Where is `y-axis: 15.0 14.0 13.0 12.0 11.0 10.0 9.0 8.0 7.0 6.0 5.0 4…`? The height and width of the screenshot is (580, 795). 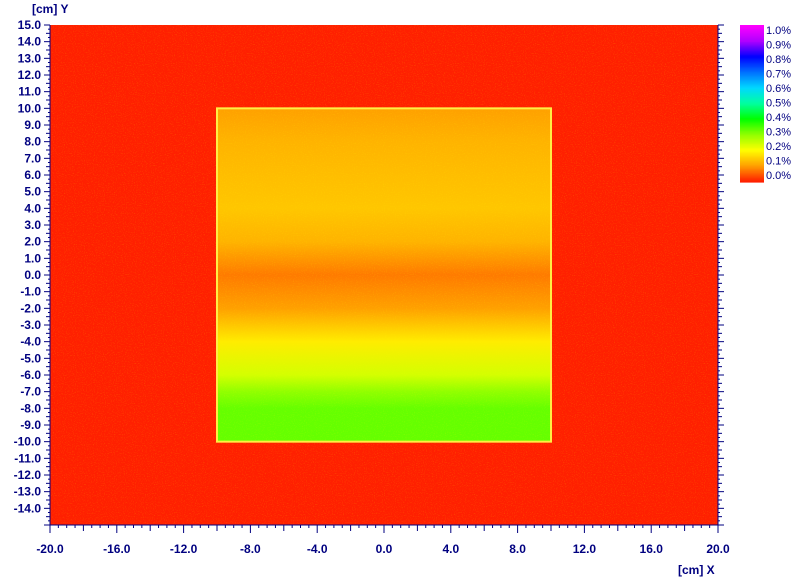 y-axis: 15.0 14.0 13.0 12.0 11.0 10.0 9.0 8.0 7.0 6.0 5.0 4… is located at coordinates (32, 272).